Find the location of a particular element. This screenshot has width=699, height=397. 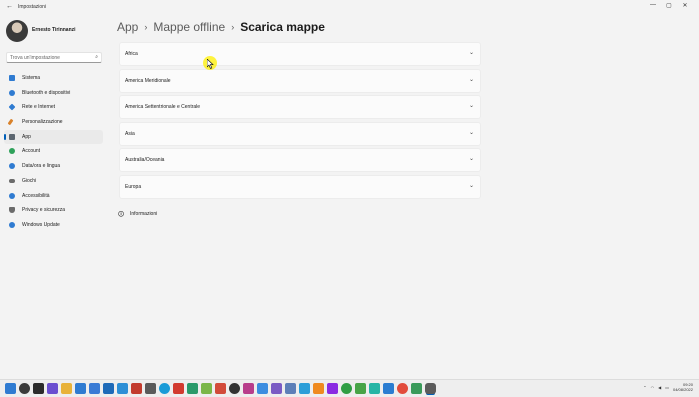

search-icon: ⌕ is located at coordinates (96, 57).